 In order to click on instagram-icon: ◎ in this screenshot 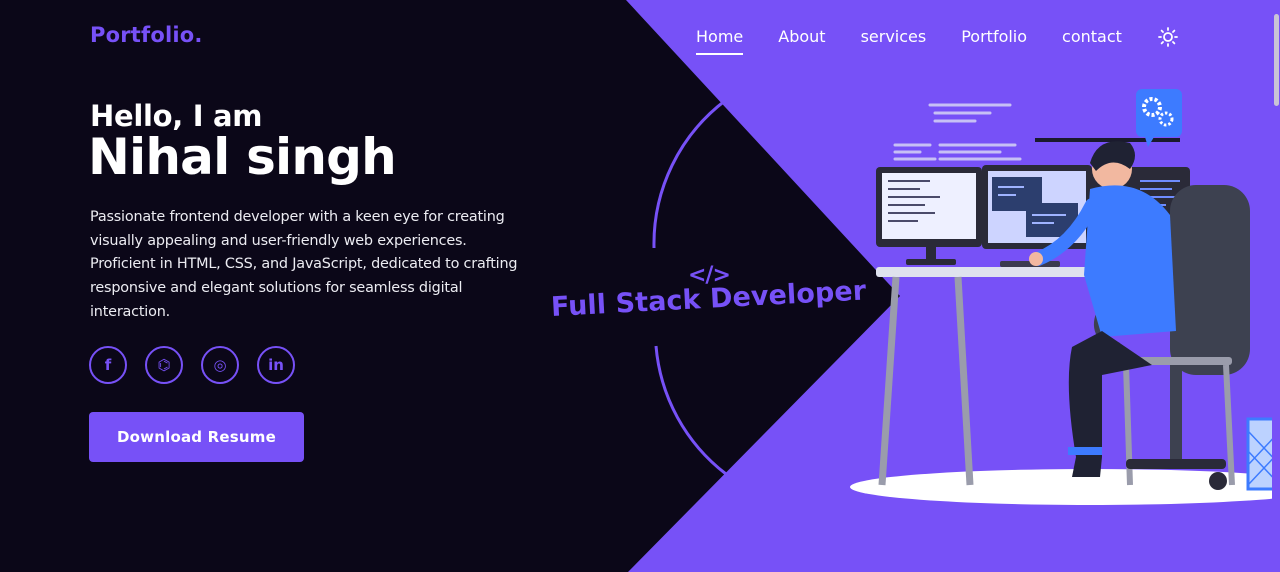, I will do `click(220, 365)`.